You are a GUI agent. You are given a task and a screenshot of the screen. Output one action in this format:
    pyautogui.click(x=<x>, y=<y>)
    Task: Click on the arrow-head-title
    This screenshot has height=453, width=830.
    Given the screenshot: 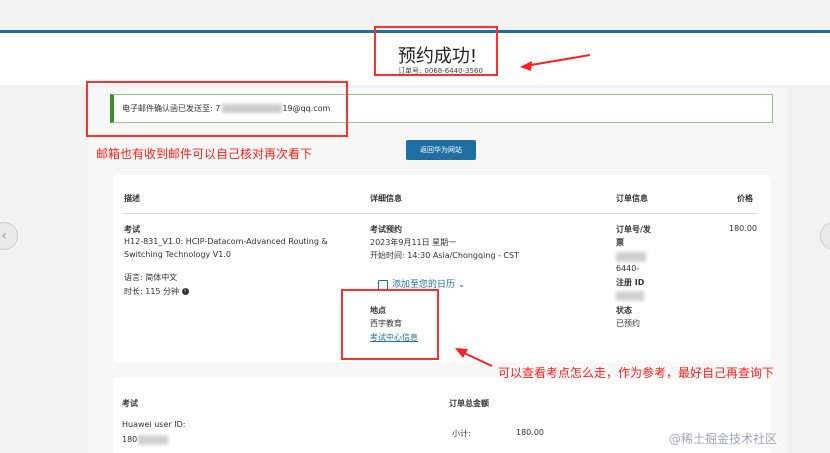 What is the action you would take?
    pyautogui.click(x=526, y=66)
    